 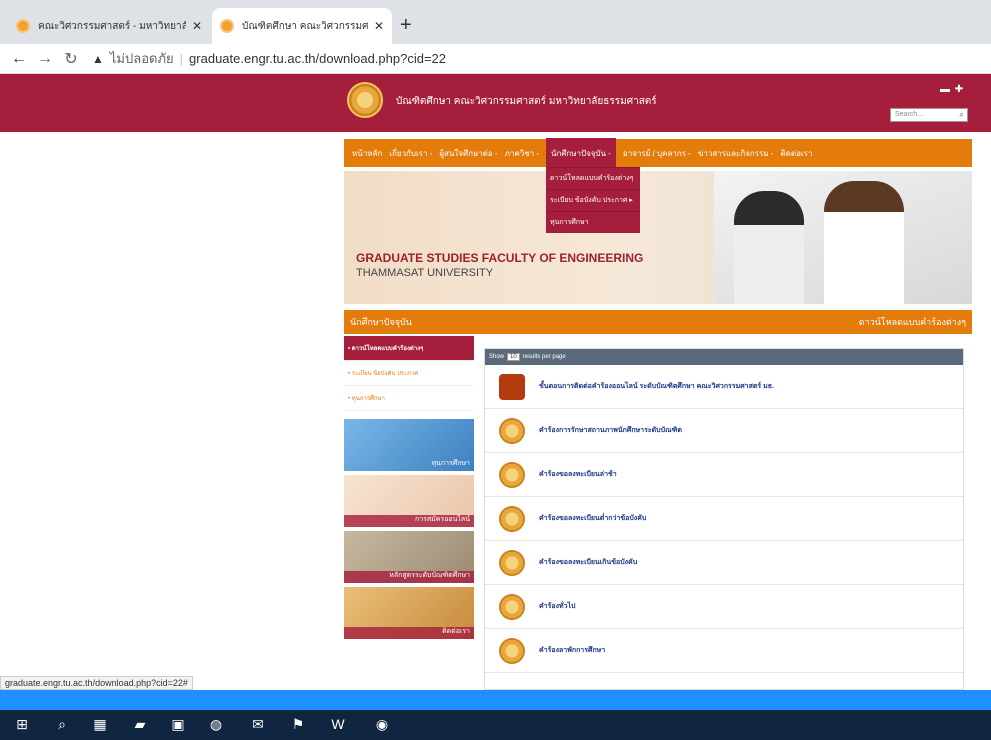 What do you see at coordinates (112, 26) in the screenshot?
I see `tab-title: คณะวิศวกรรมศาสตร์ - มหาวิทยาลัยธ` at bounding box center [112, 26].